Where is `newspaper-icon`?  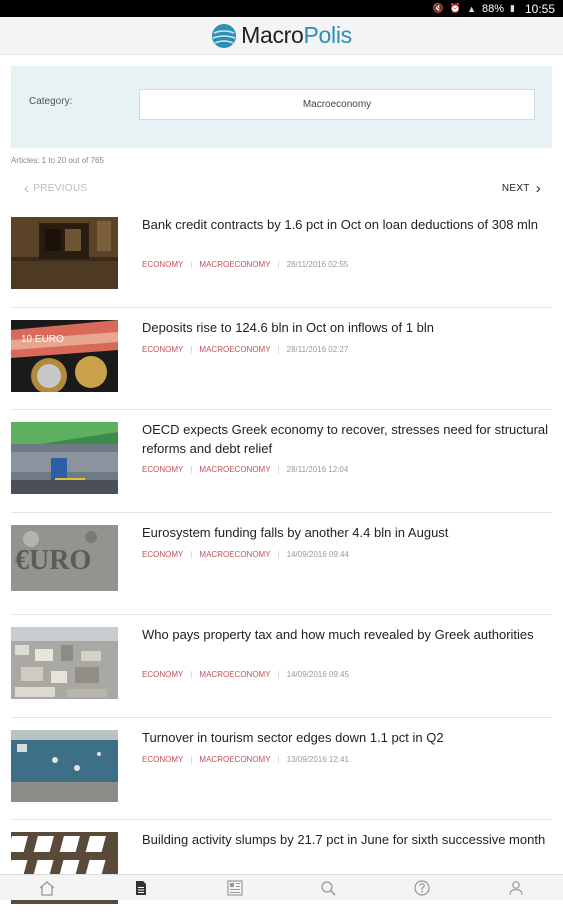
newspaper-icon is located at coordinates (234, 887).